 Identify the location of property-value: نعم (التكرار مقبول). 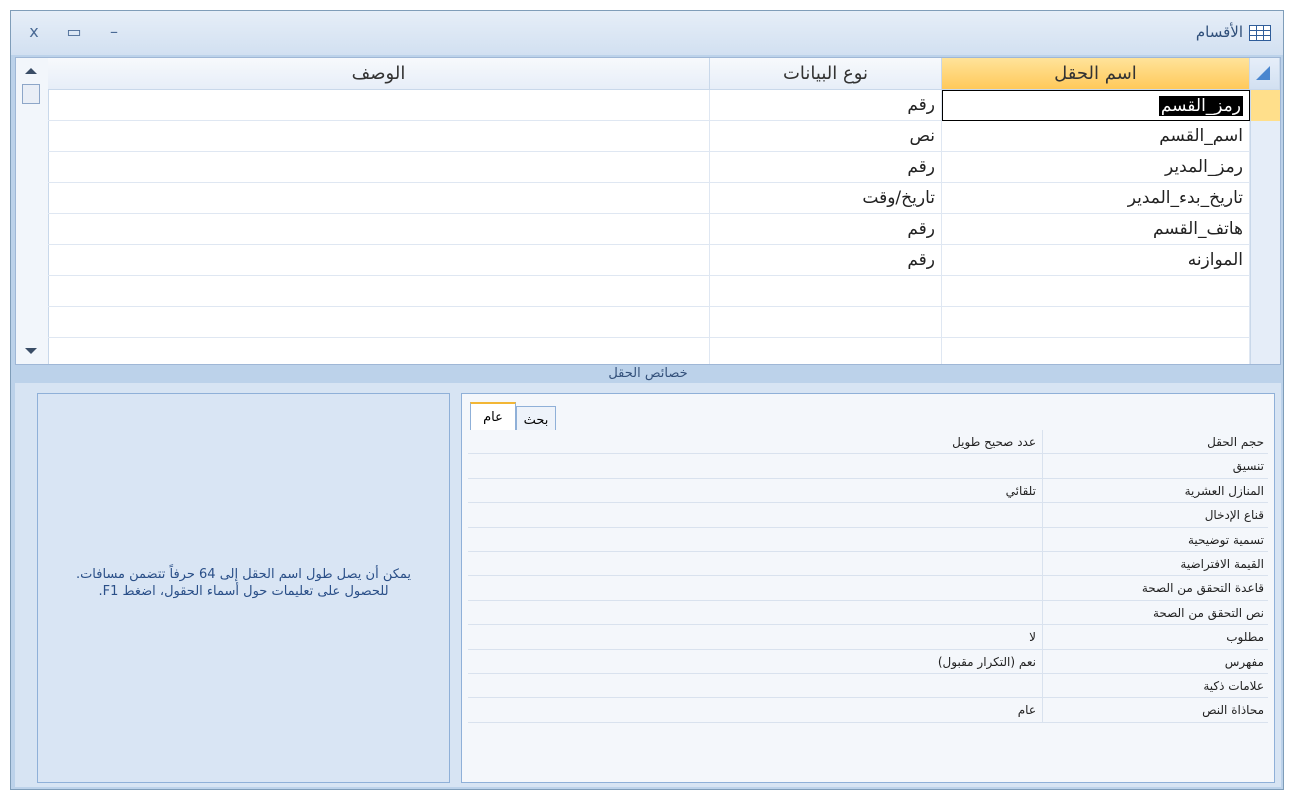
(755, 661).